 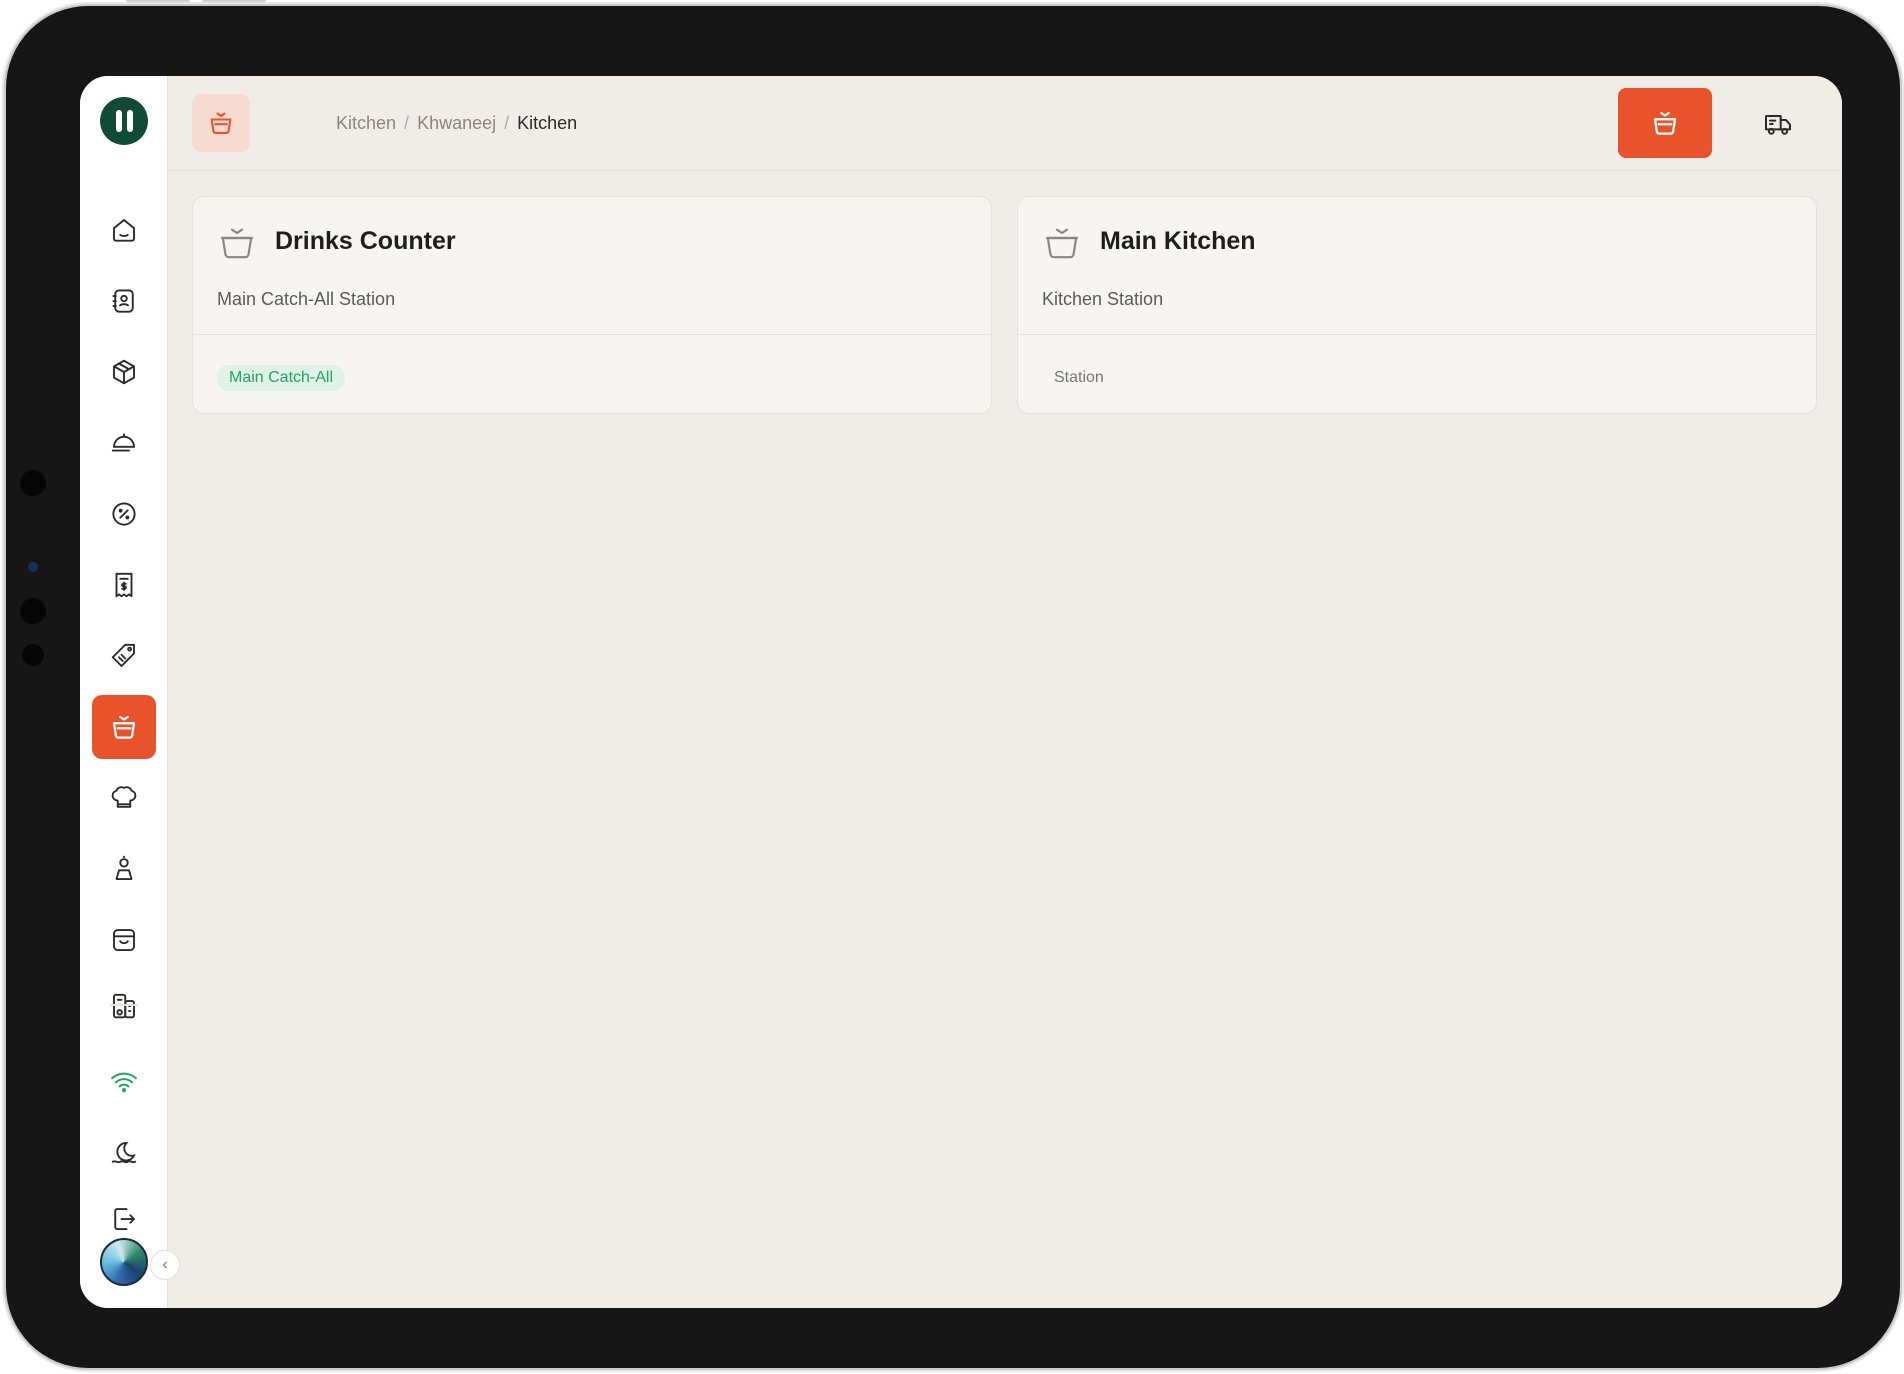 I want to click on station-type-badge: Main Catch-All, so click(x=281, y=378).